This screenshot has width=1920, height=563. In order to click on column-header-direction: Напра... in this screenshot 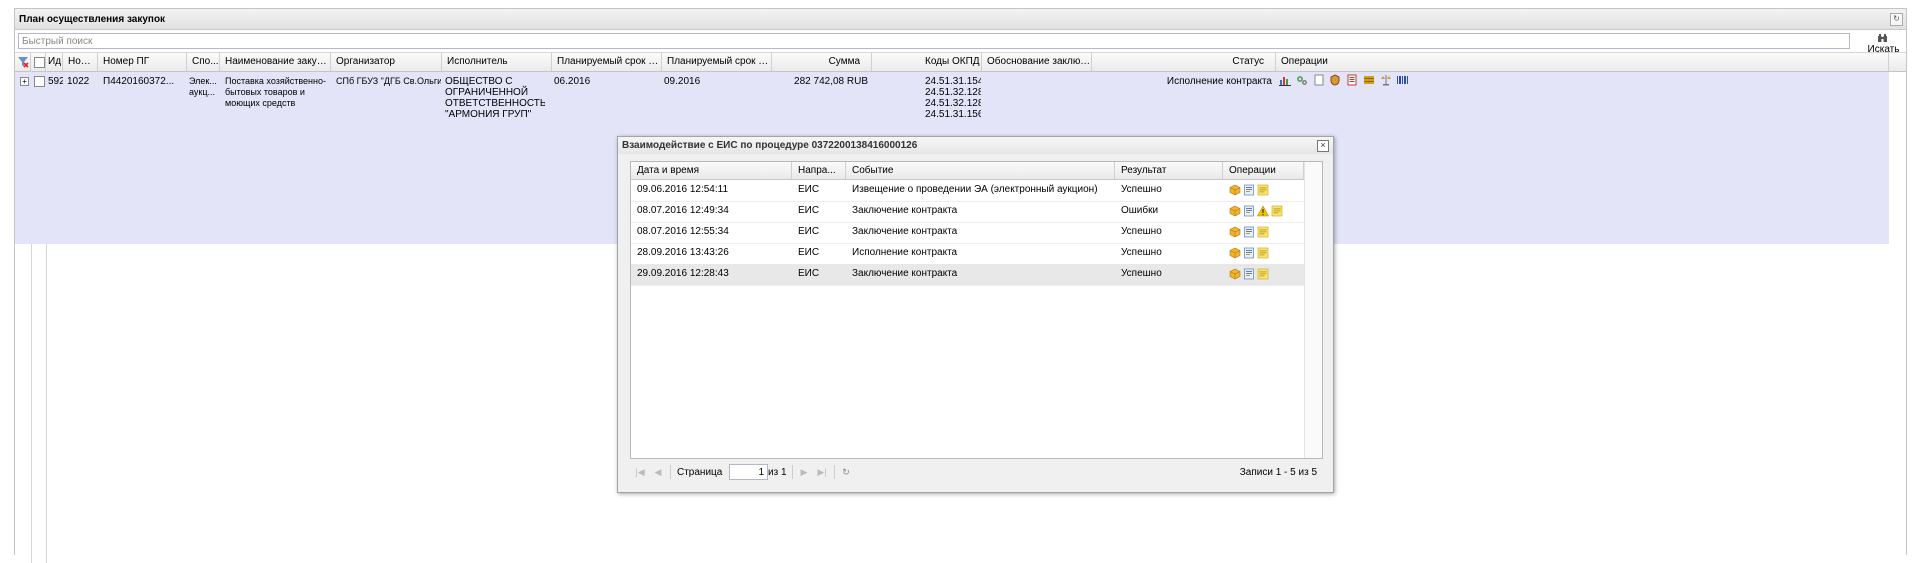, I will do `click(819, 170)`.